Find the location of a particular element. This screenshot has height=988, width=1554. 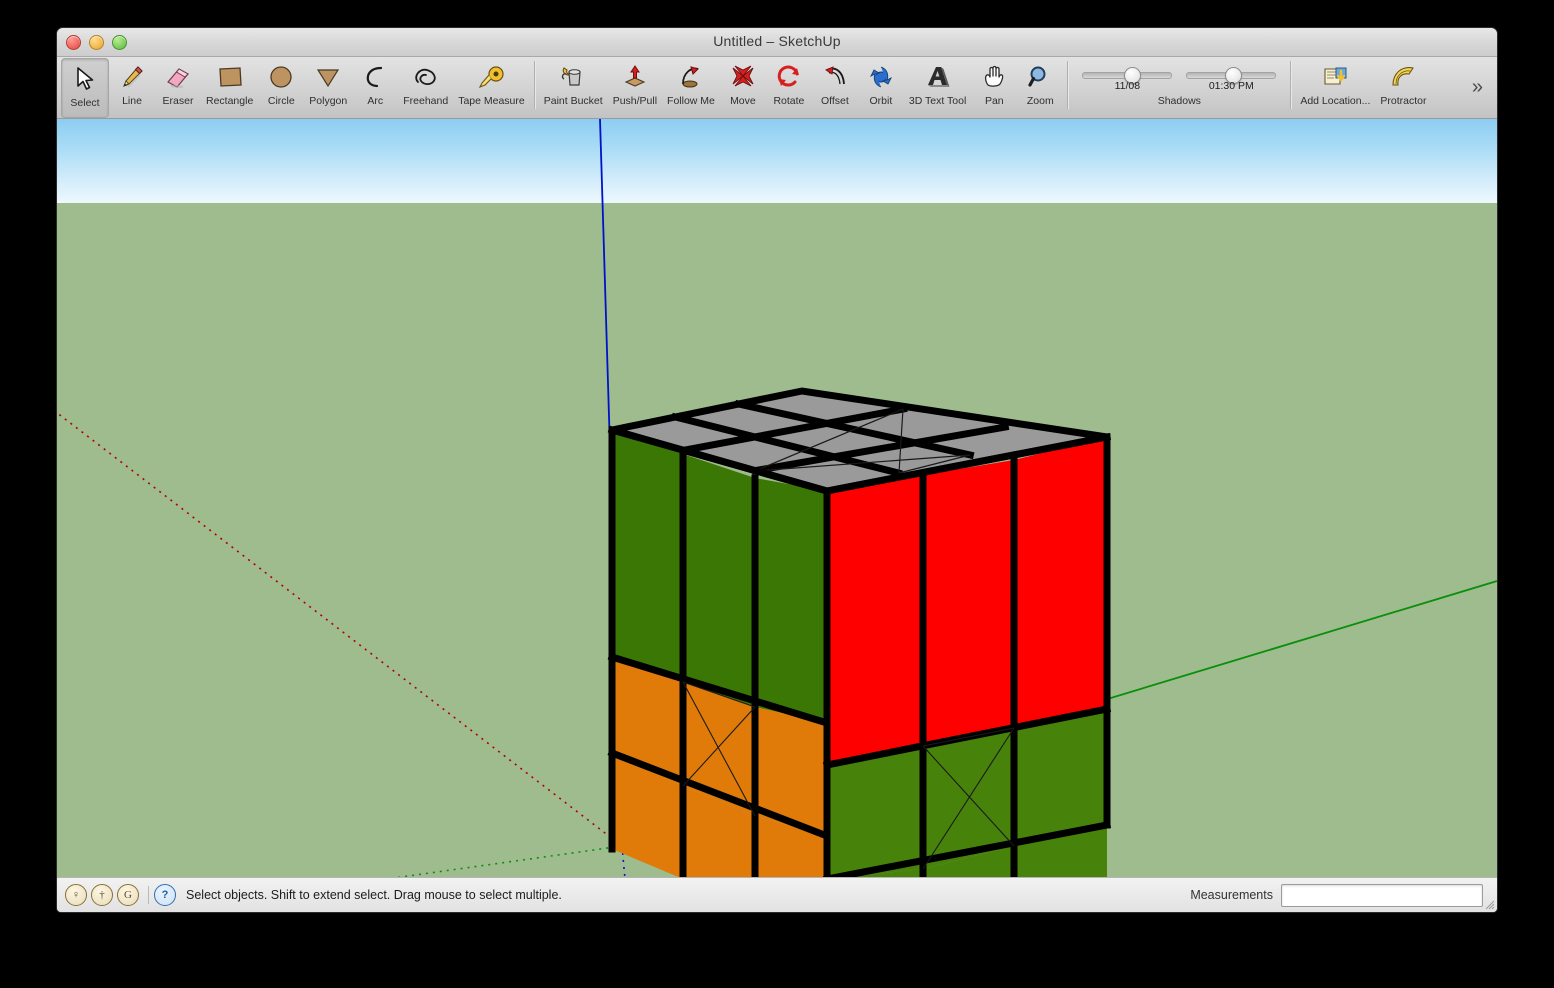

follow-me-icon is located at coordinates (691, 76).